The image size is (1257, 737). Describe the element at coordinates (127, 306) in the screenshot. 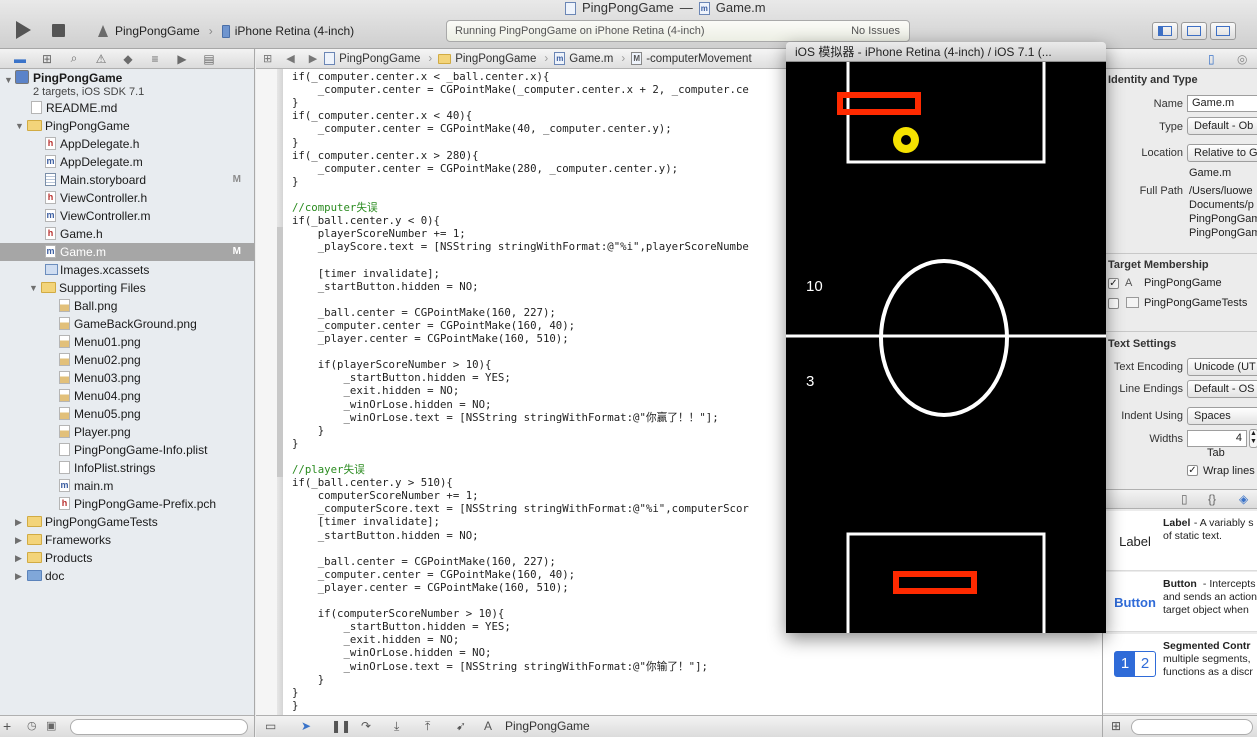

I see `file-tree-row: Ball.png` at that location.